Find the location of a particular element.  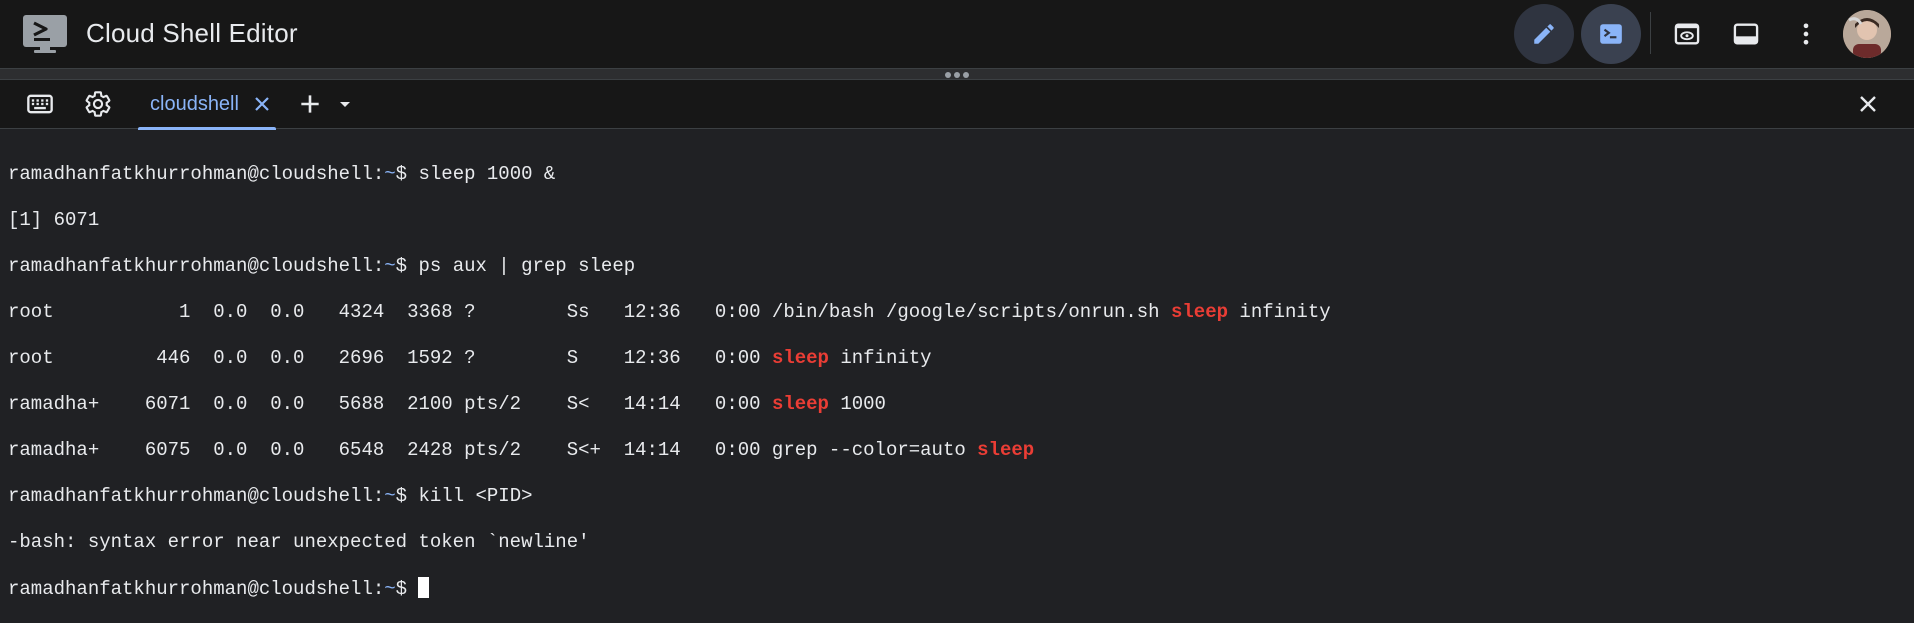

terminal-icon is located at coordinates (1611, 34).